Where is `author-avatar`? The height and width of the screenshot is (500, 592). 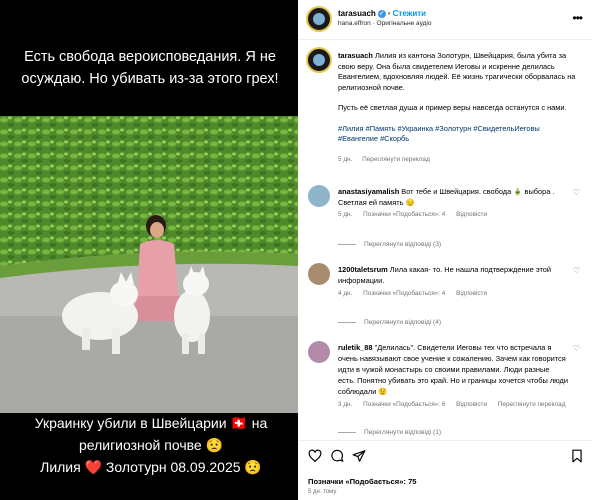
author-avatar is located at coordinates (319, 19).